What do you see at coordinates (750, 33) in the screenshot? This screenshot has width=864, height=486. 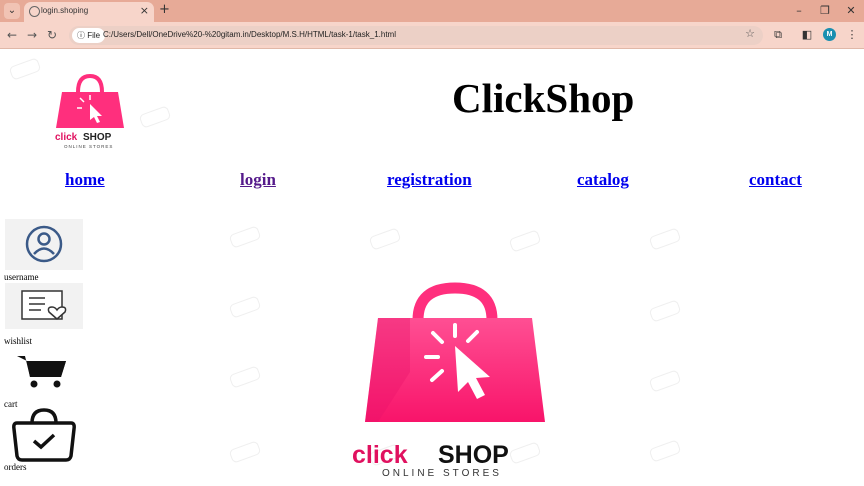 I see `bookmark-star-icon: ☆` at bounding box center [750, 33].